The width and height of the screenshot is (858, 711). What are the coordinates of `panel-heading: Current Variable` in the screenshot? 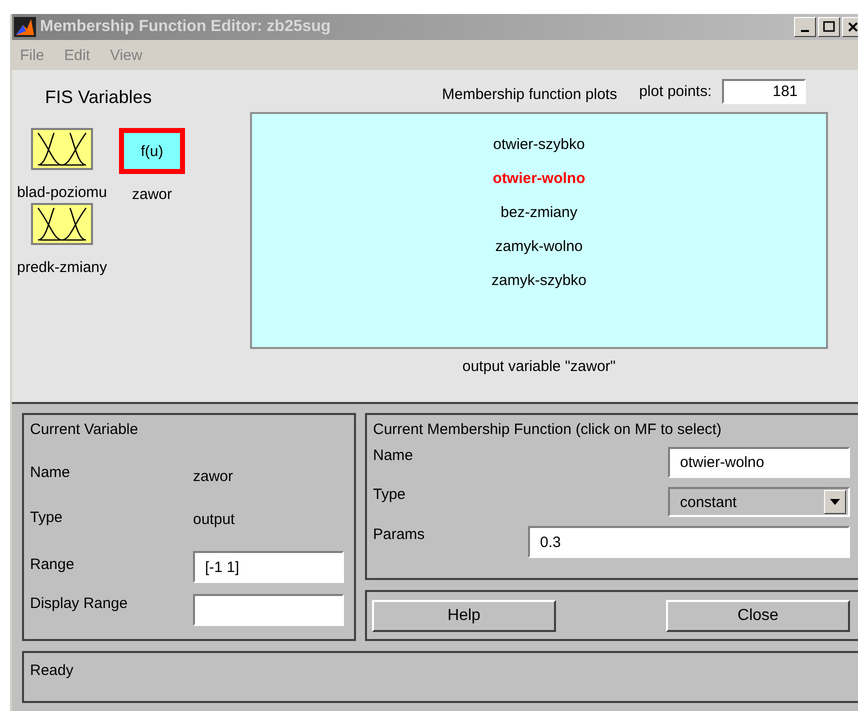 It's located at (85, 429).